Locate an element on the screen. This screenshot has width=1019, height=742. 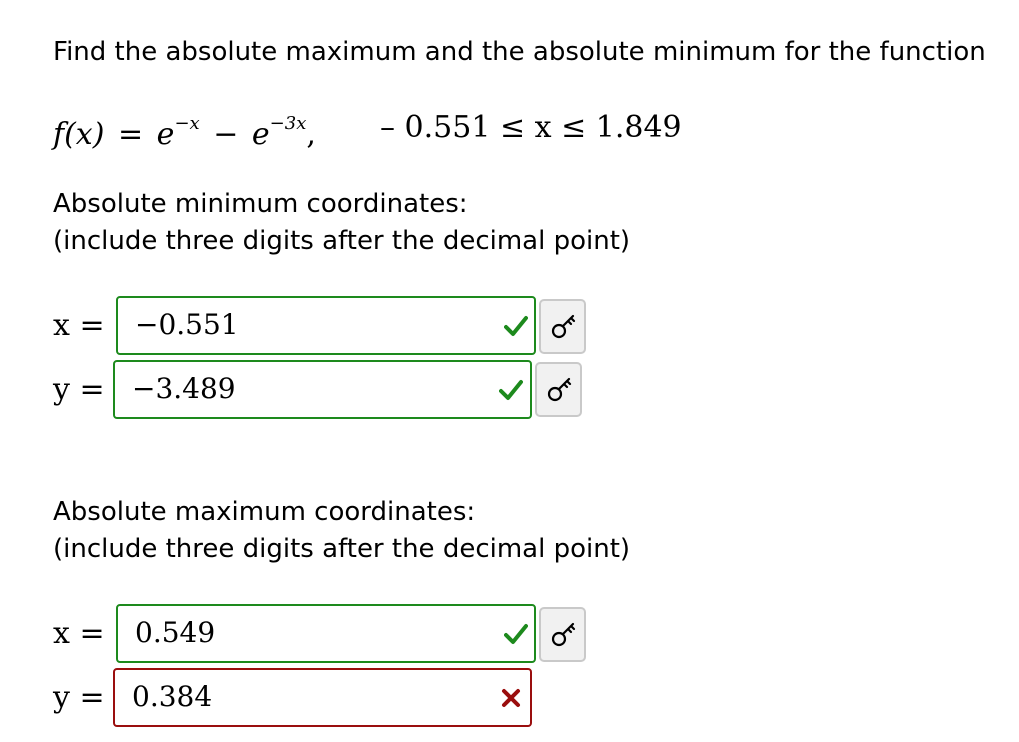
max-x-answer-key-button is located at coordinates (562, 634).